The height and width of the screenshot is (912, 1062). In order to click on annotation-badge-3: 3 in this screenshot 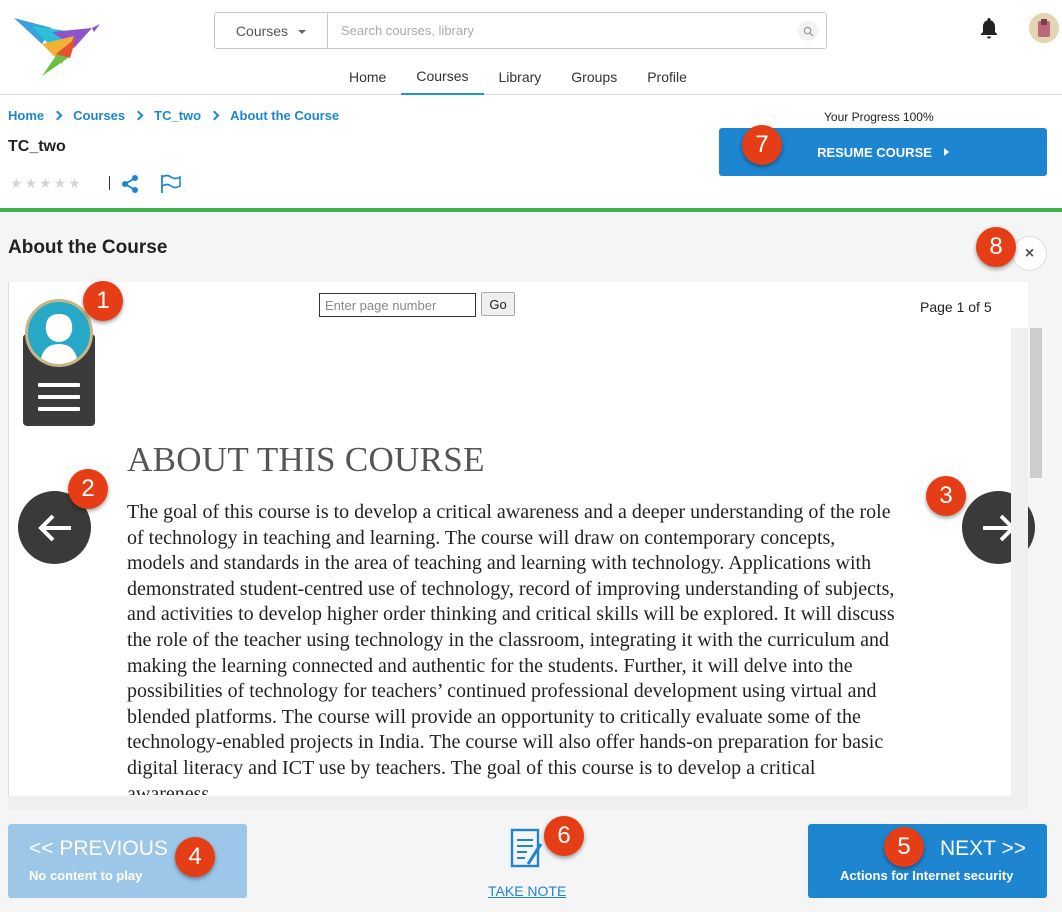, I will do `click(946, 496)`.